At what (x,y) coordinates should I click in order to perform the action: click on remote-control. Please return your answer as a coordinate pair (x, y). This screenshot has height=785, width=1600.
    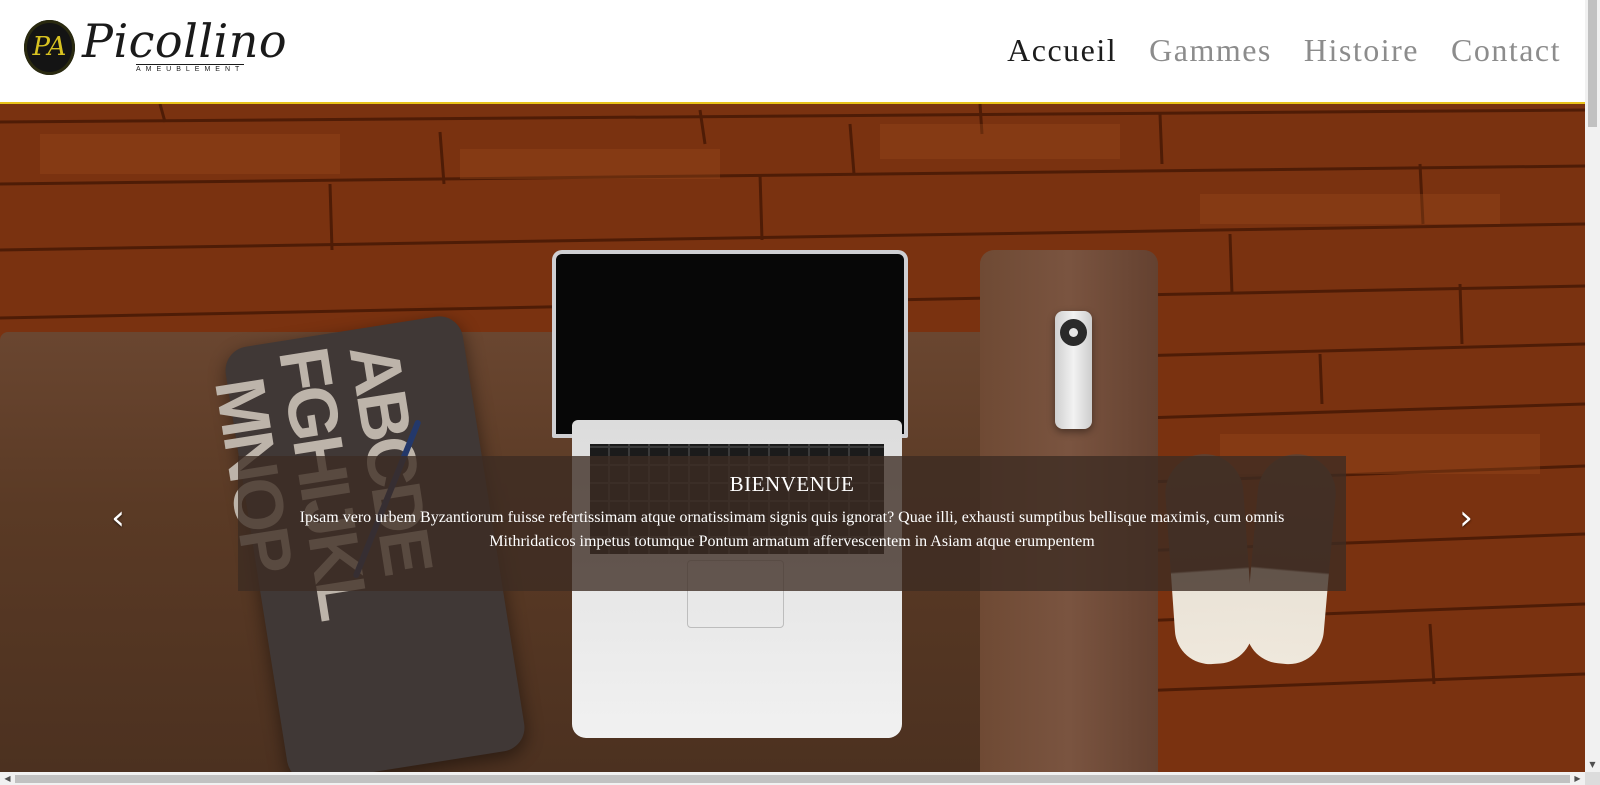
    Looking at the image, I should click on (1073, 370).